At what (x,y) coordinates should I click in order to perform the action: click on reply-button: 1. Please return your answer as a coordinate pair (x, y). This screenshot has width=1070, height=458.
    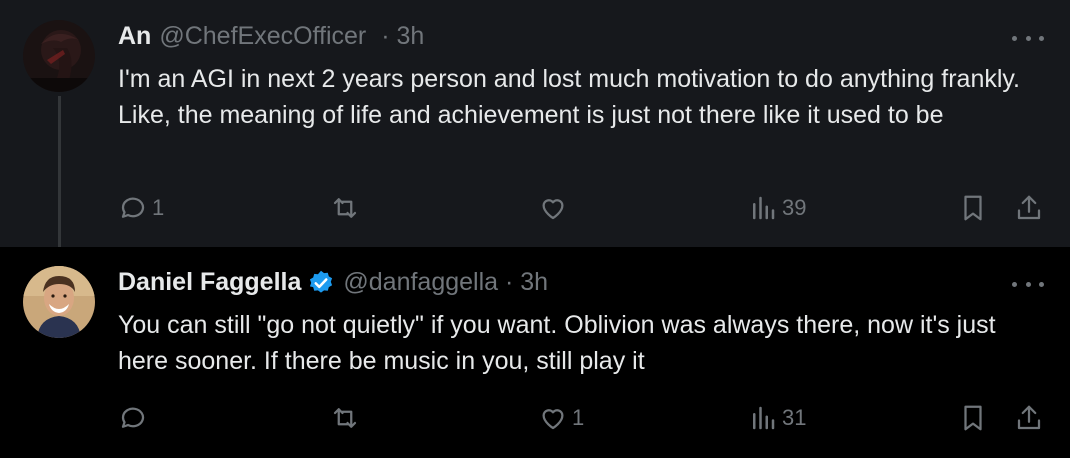
    Looking at the image, I should click on (141, 208).